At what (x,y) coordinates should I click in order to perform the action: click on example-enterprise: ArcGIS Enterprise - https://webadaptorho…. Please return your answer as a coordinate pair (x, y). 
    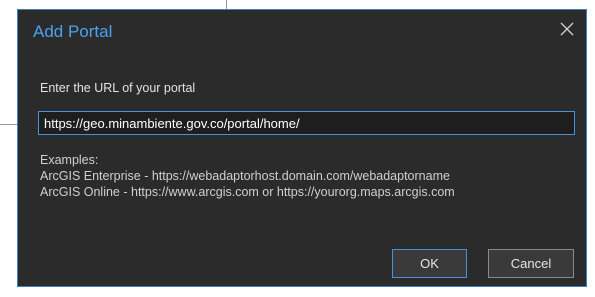
    Looking at the image, I should click on (245, 176).